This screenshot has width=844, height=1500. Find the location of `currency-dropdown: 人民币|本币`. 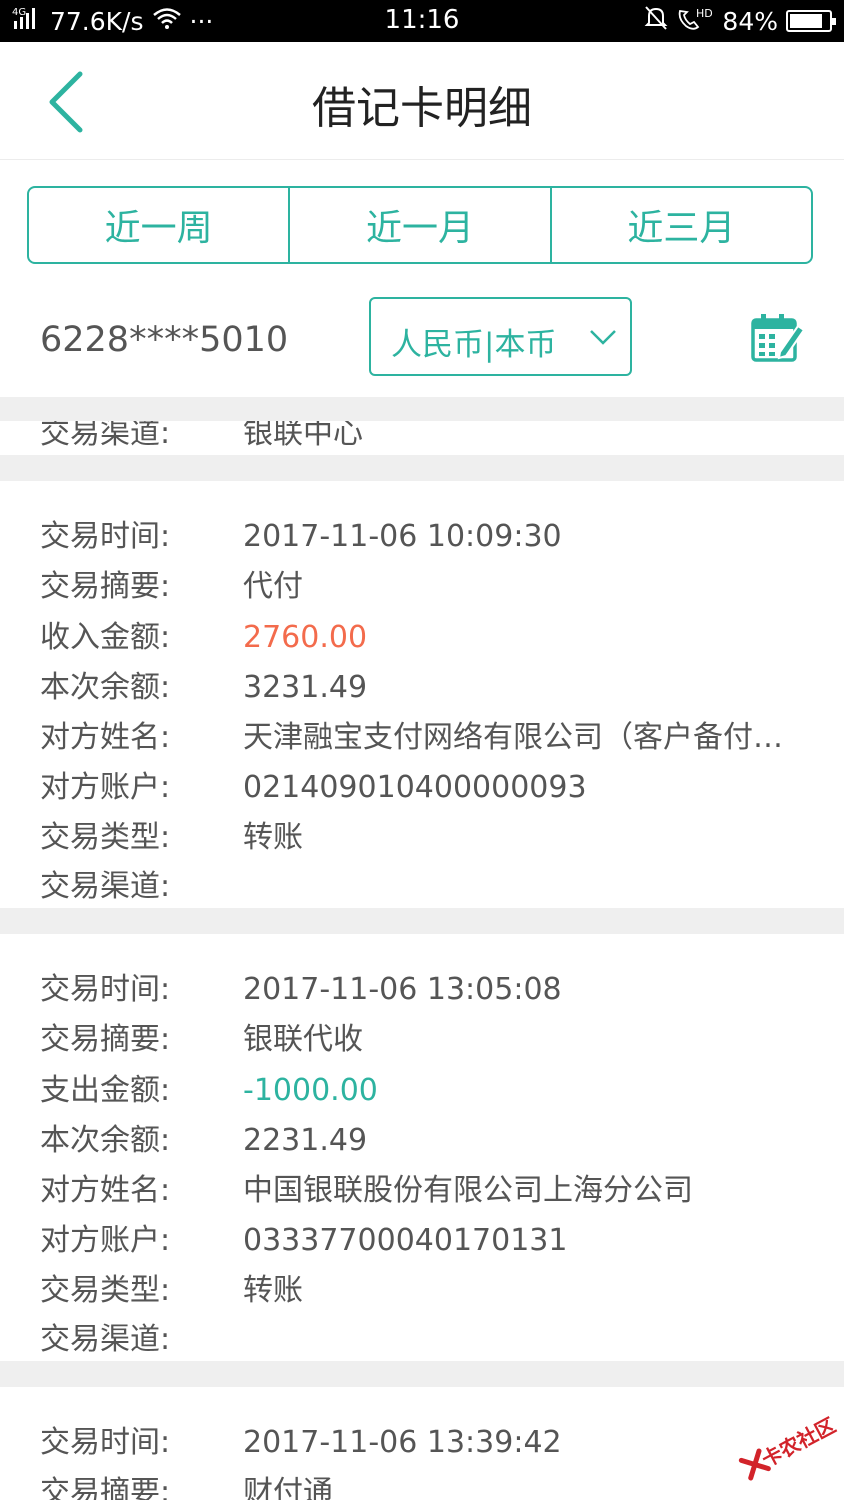

currency-dropdown: 人民币|本币 is located at coordinates (500, 336).